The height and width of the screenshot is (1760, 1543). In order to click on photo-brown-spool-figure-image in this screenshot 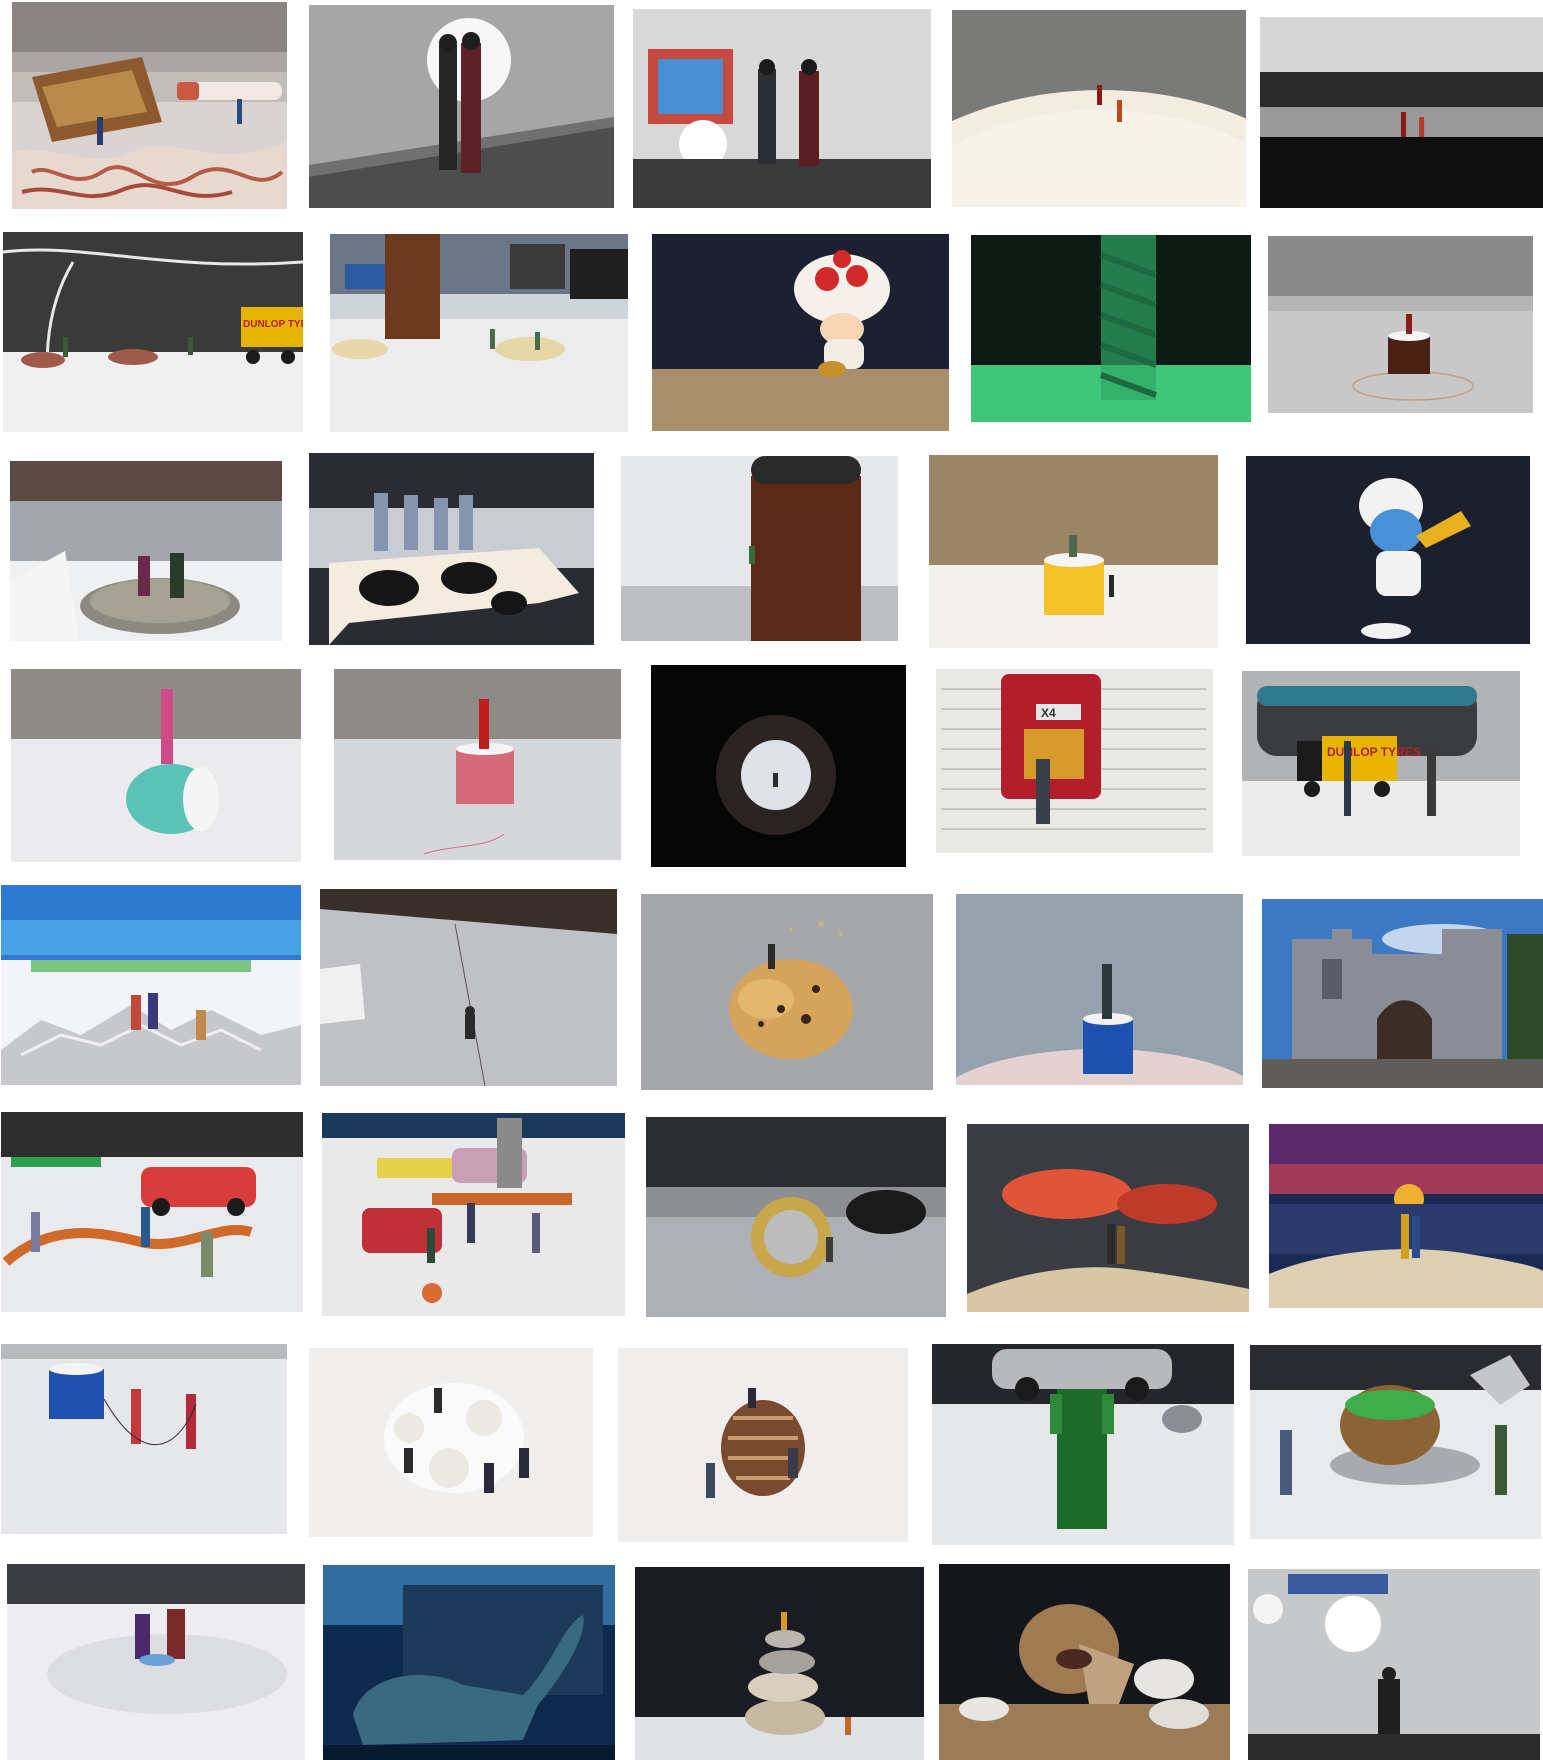, I will do `click(1400, 324)`.